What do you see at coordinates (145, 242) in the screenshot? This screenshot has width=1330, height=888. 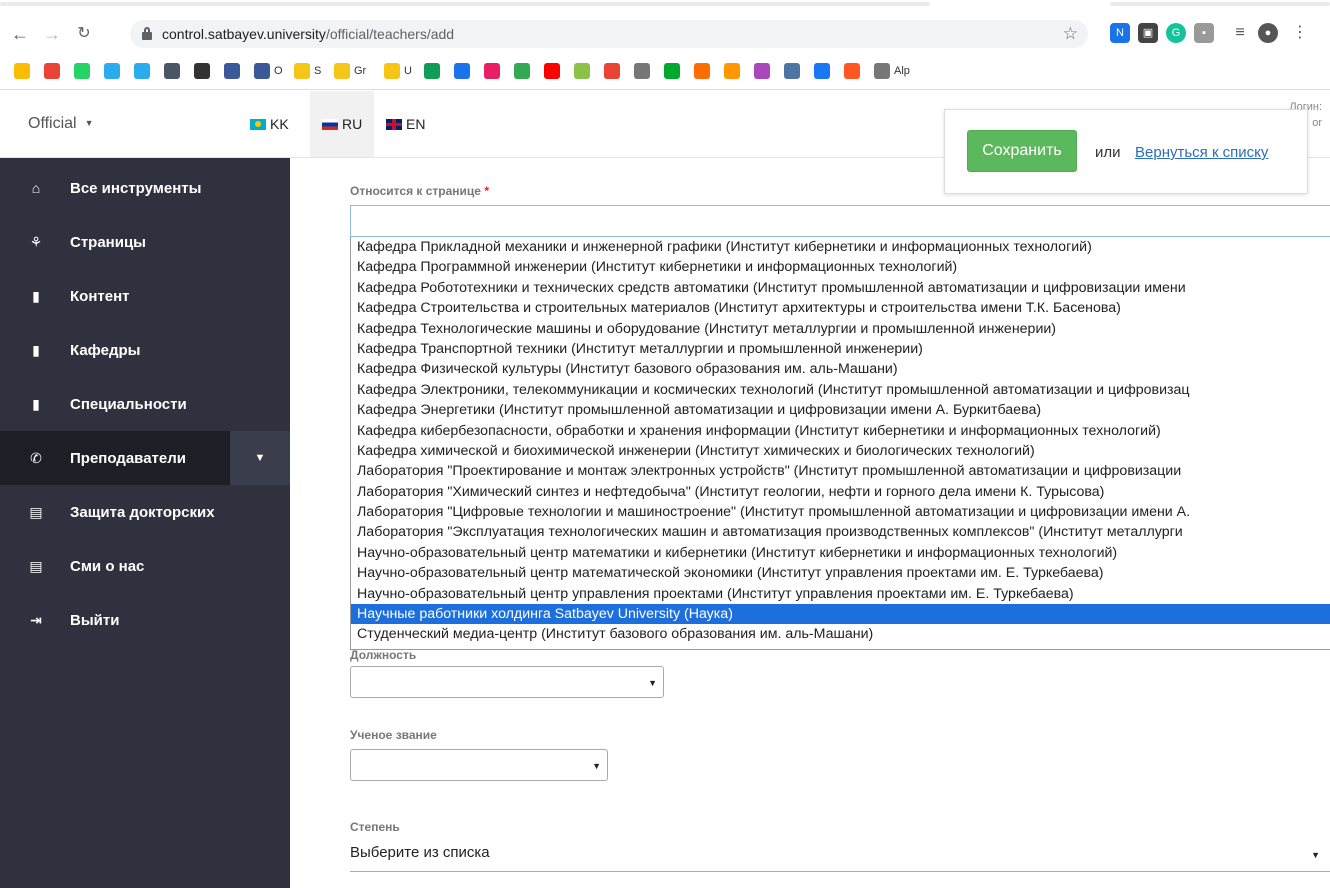 I see `sidebar-item: ⚘ Страницы` at bounding box center [145, 242].